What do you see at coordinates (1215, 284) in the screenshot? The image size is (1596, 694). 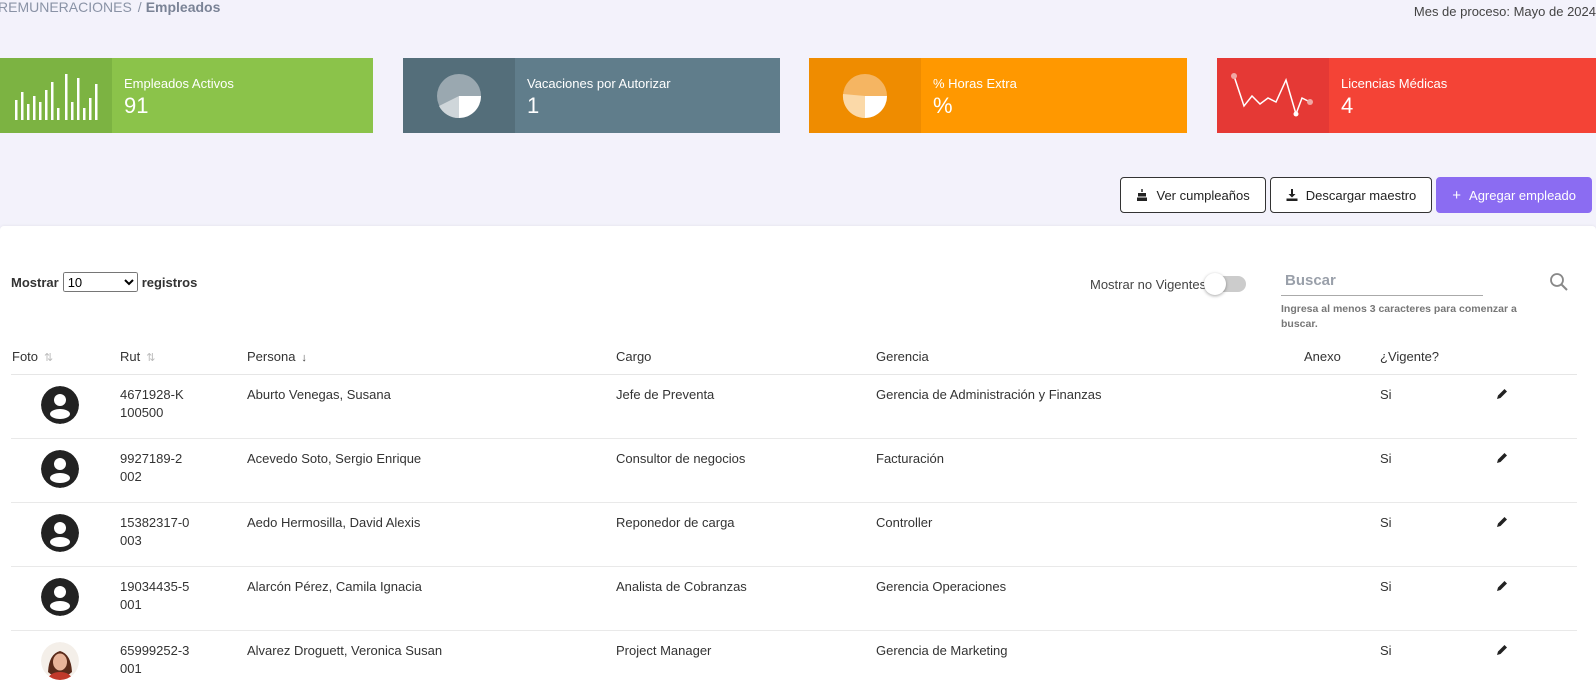 I see `toggle-knob` at bounding box center [1215, 284].